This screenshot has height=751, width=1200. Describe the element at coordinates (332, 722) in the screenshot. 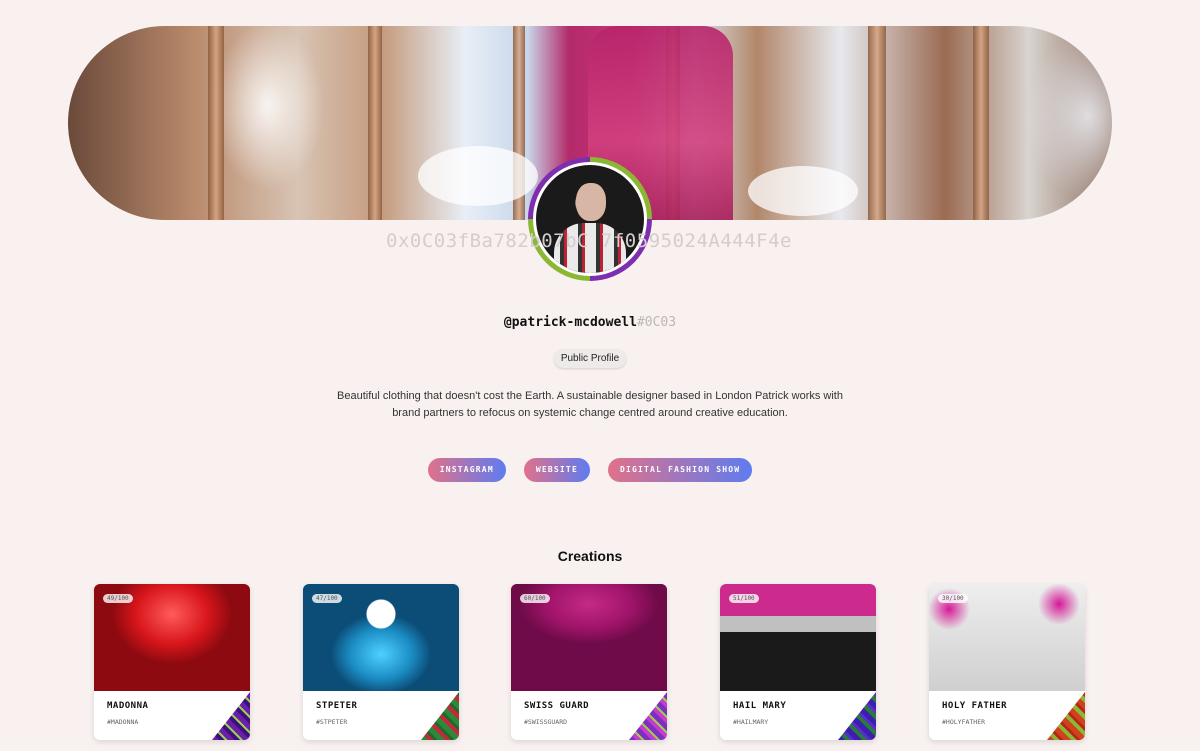

I see `creation-tag: #STPETER` at that location.